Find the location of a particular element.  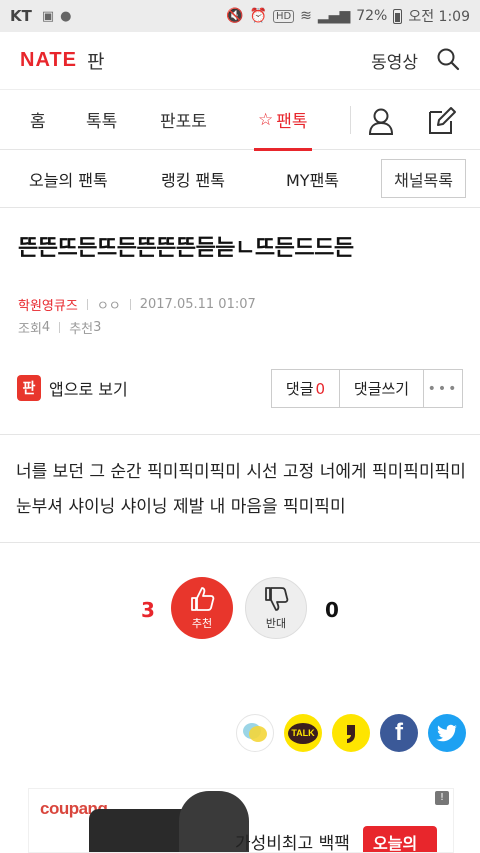

twitter-icon is located at coordinates (446, 733).